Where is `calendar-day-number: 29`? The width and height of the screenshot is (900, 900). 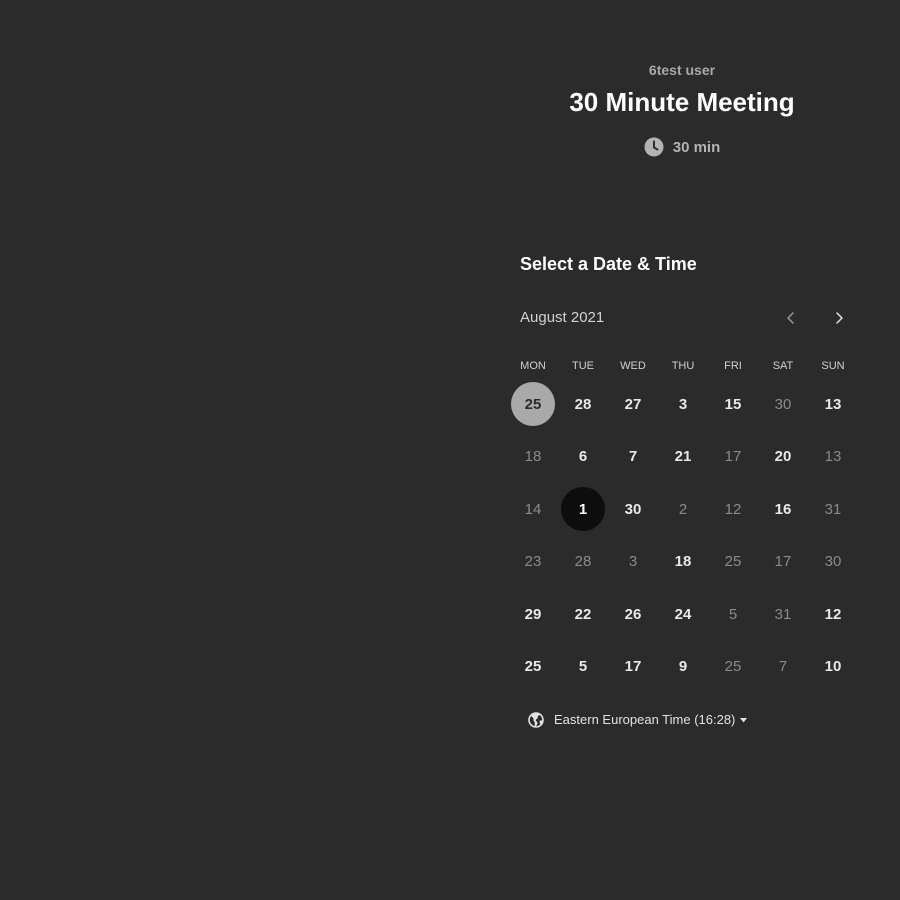 calendar-day-number: 29 is located at coordinates (533, 614).